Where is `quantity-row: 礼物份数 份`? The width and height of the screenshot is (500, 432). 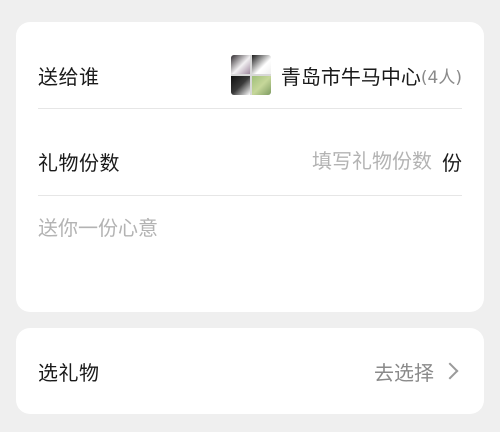
quantity-row: 礼物份数 份 is located at coordinates (250, 161).